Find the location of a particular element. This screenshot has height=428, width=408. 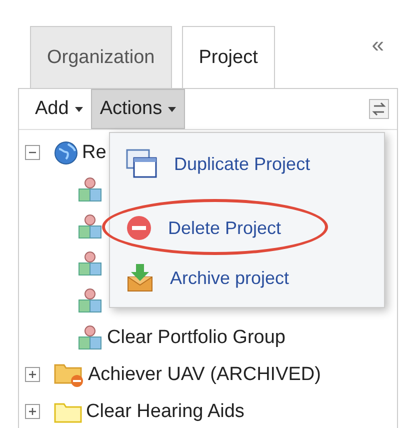

tab: Project is located at coordinates (228, 57).